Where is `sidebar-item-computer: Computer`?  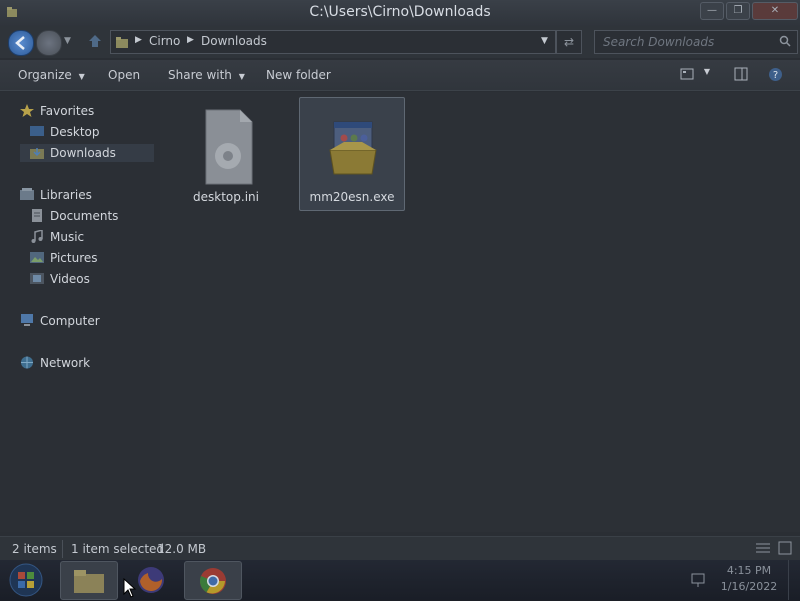 sidebar-item-computer: Computer is located at coordinates (85, 321).